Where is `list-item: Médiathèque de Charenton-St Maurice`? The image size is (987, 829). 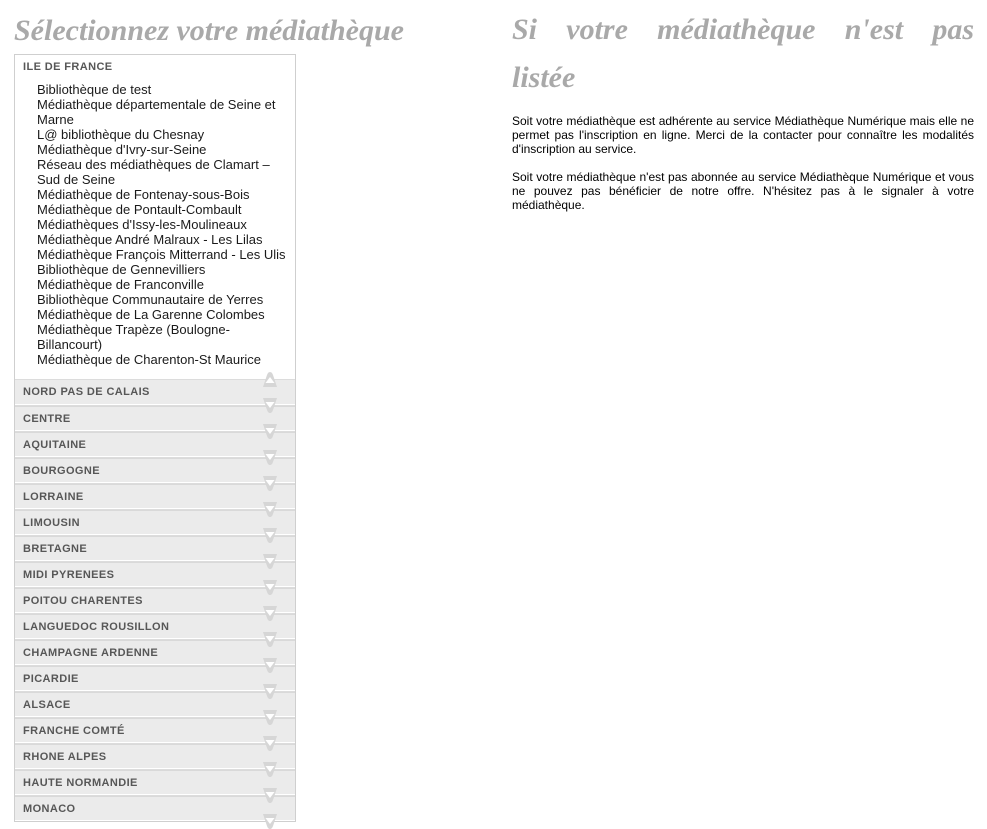
list-item: Médiathèque de Charenton-St Maurice is located at coordinates (163, 359).